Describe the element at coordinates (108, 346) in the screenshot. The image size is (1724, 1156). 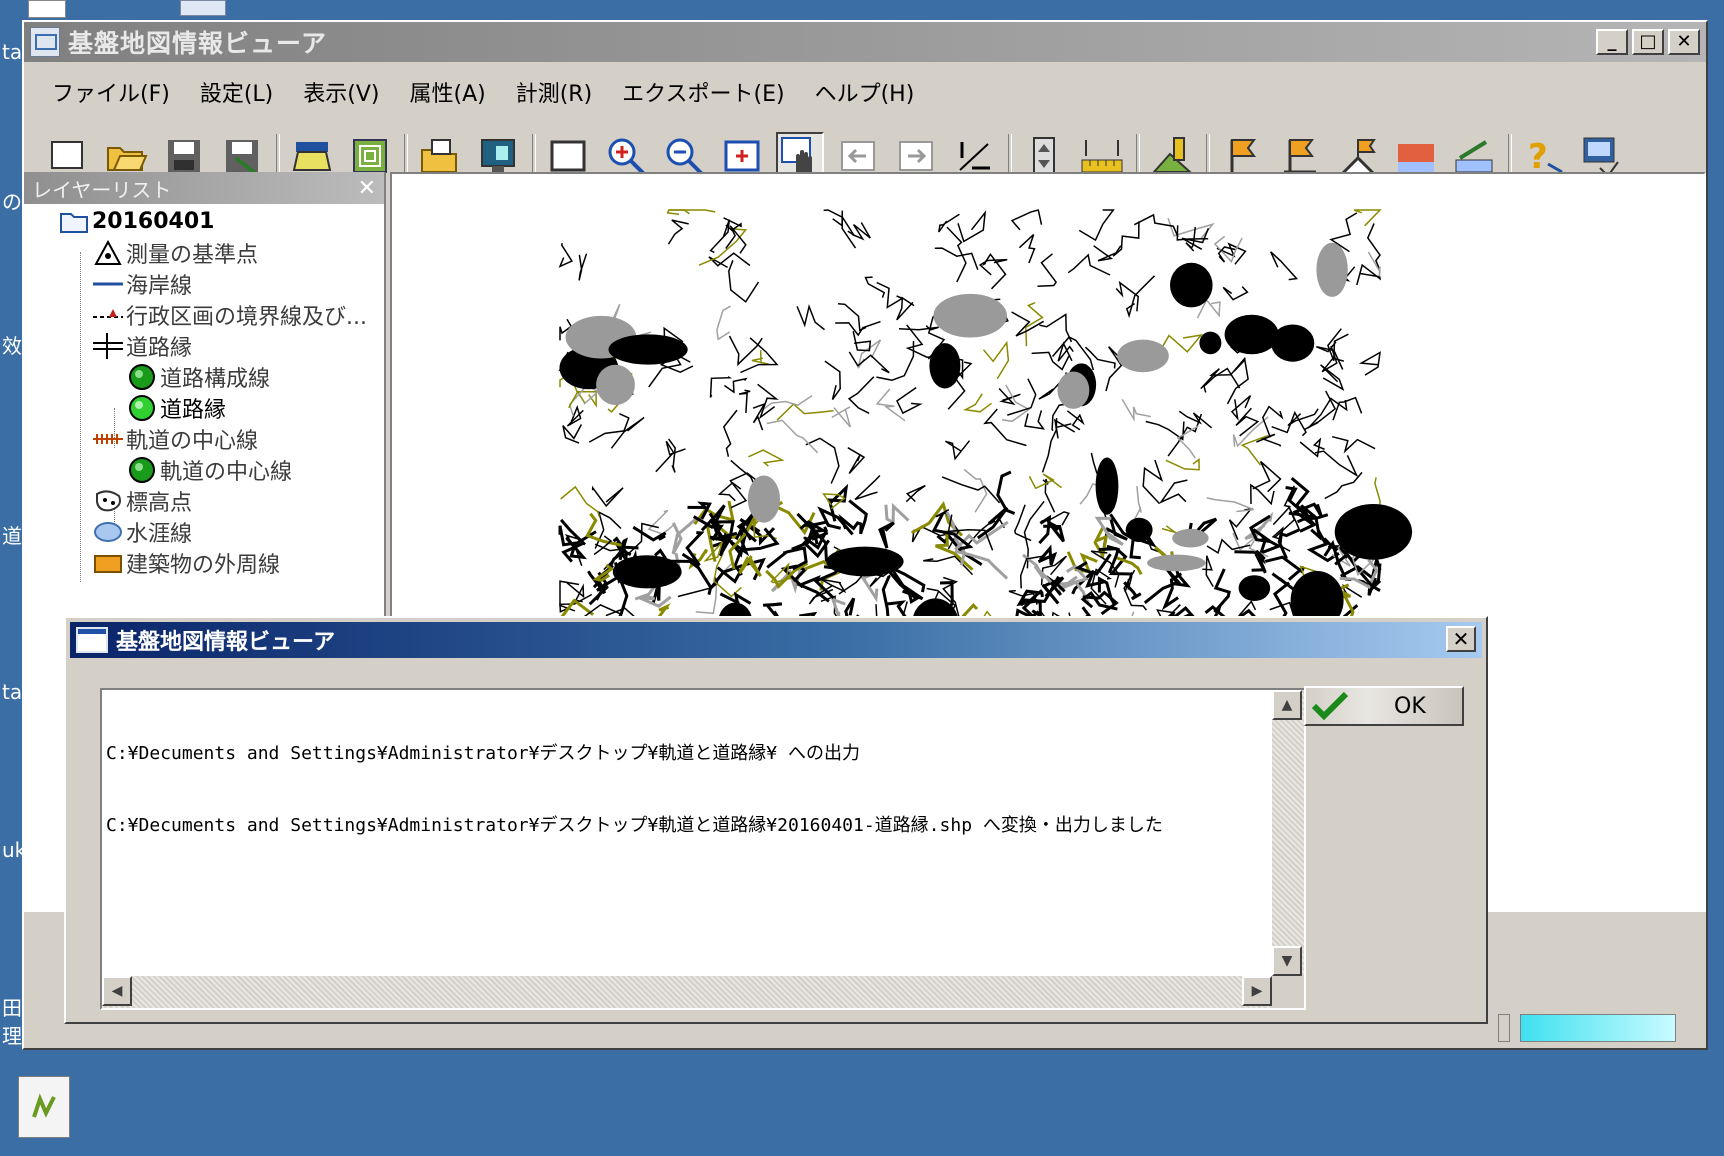
I see `road-edge-icon` at that location.